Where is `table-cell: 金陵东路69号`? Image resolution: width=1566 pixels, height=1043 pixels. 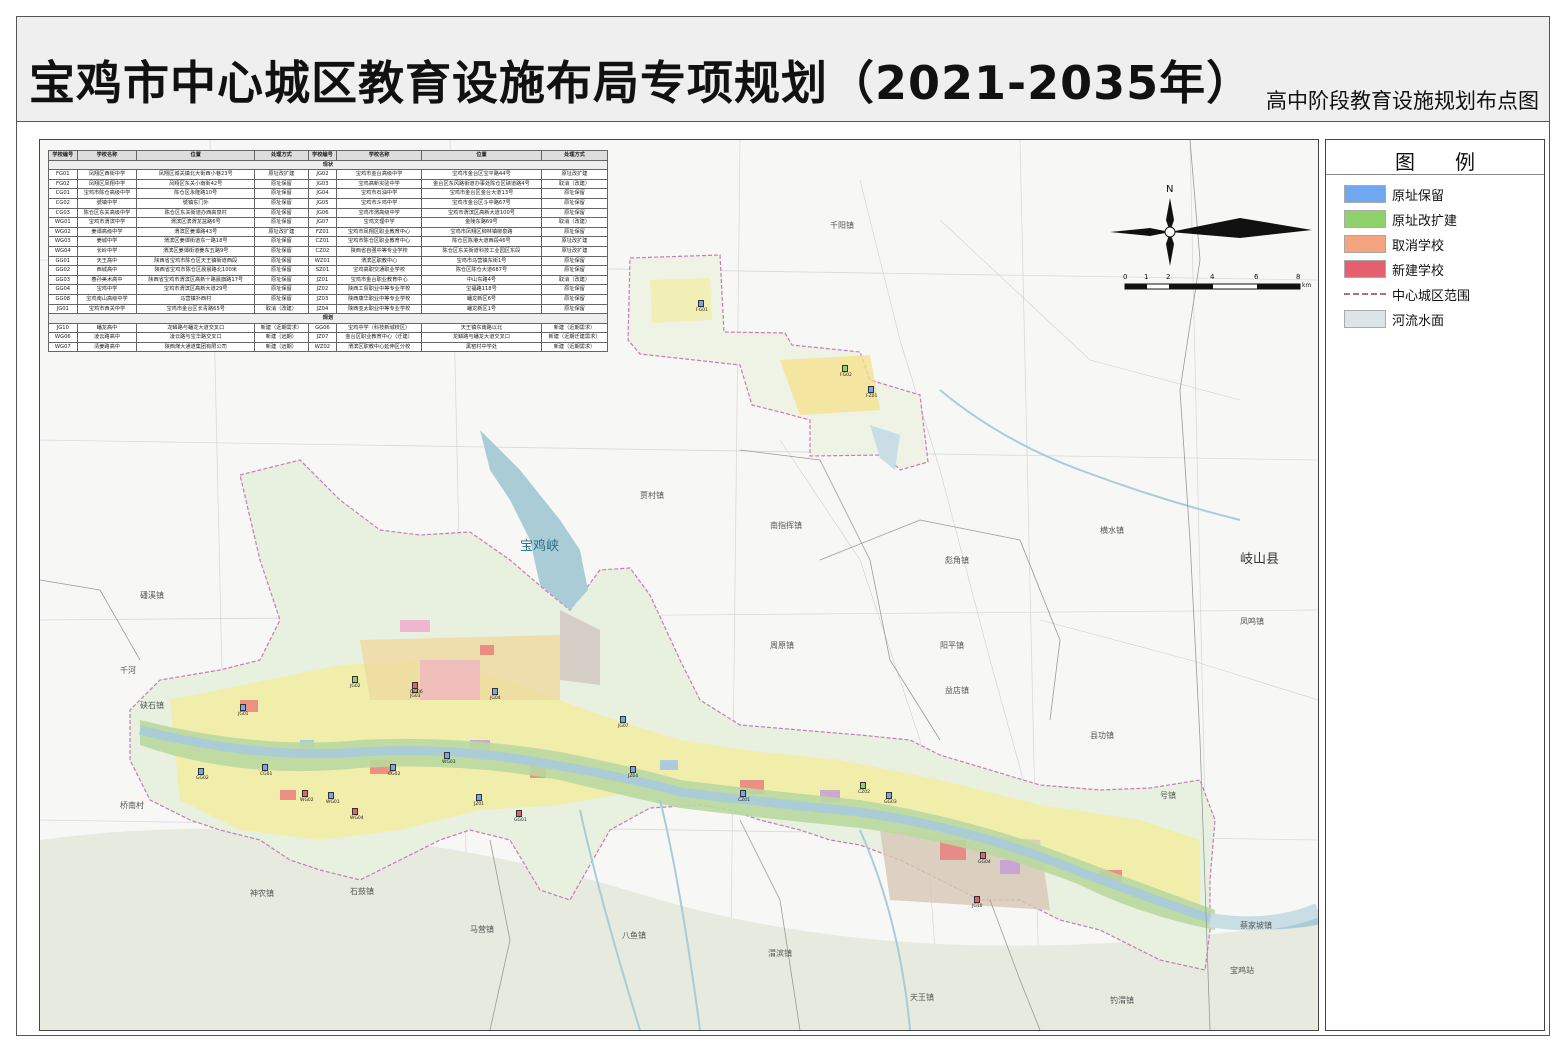
table-cell: 金陵东路69号 is located at coordinates (481, 222).